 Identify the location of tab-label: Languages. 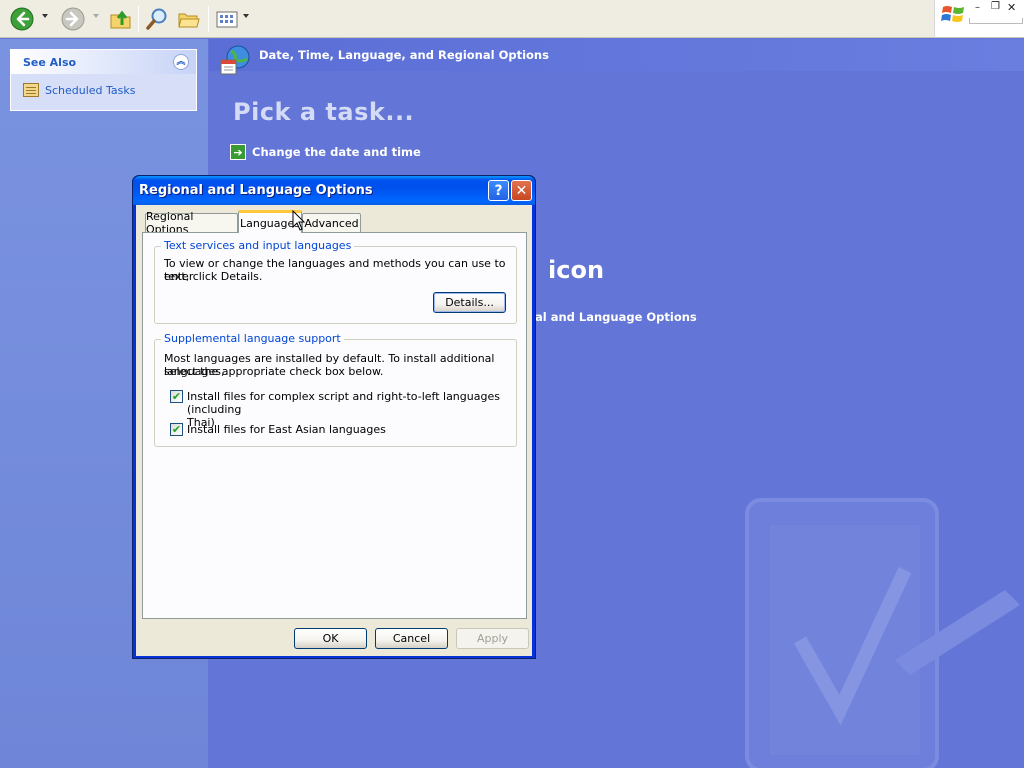
(270, 223).